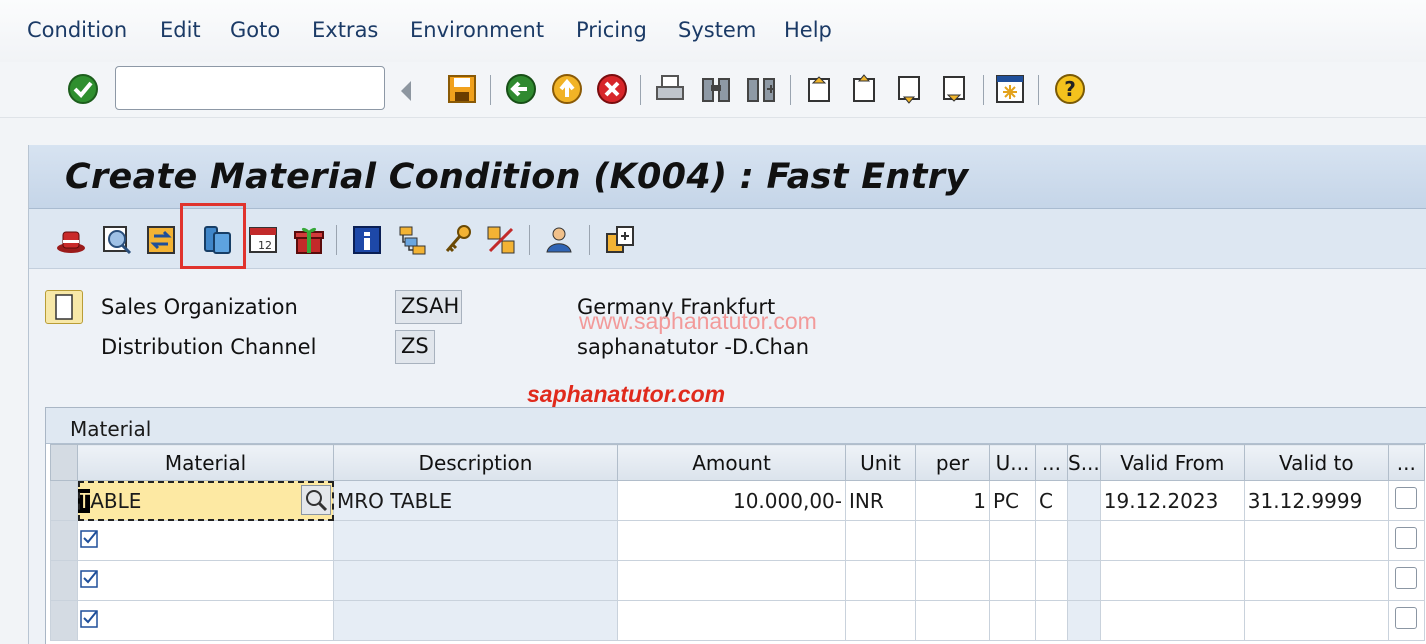 Image resolution: width=1426 pixels, height=644 pixels. What do you see at coordinates (567, 89) in the screenshot?
I see `exit-icon` at bounding box center [567, 89].